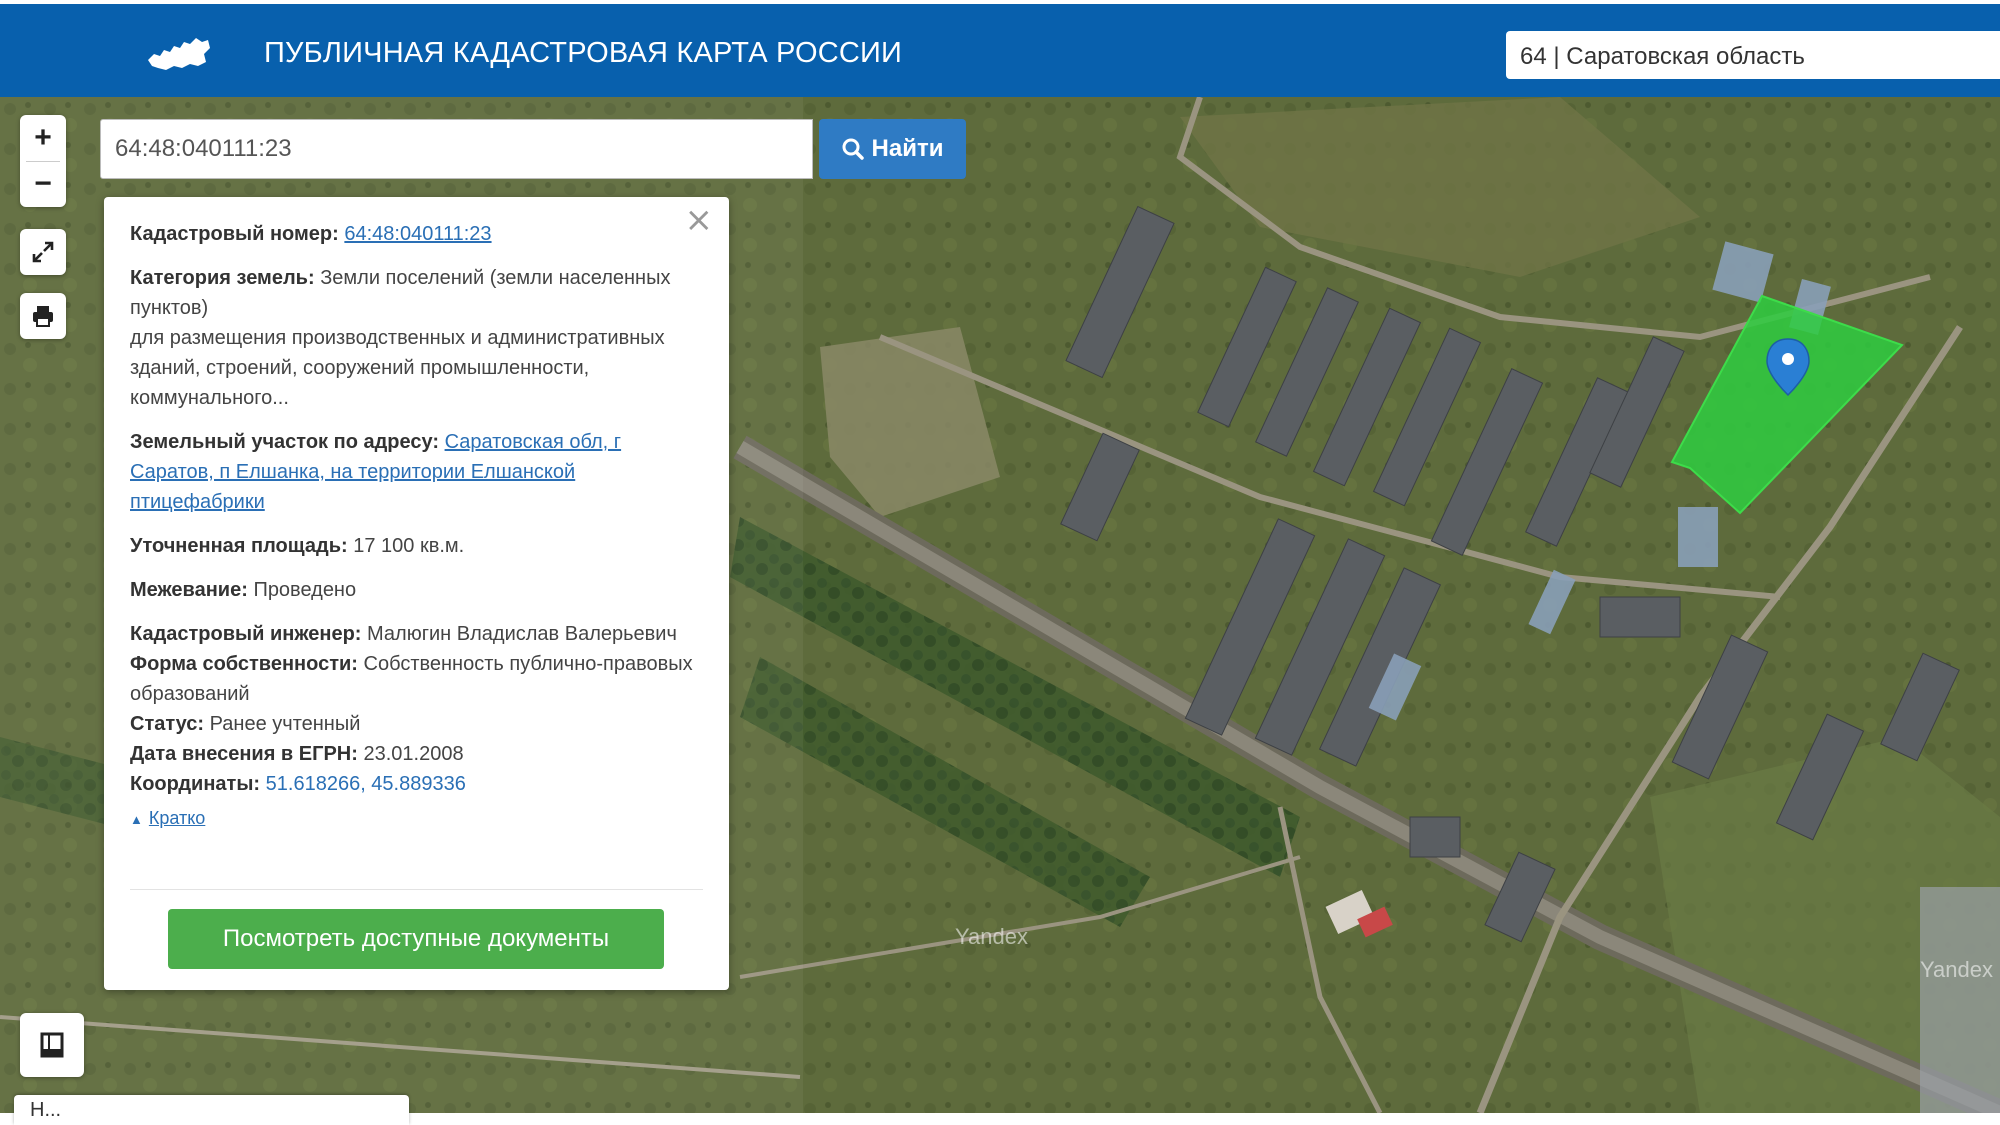  What do you see at coordinates (246, 634) in the screenshot?
I see `engineer-label: Кадастровый инженер:` at bounding box center [246, 634].